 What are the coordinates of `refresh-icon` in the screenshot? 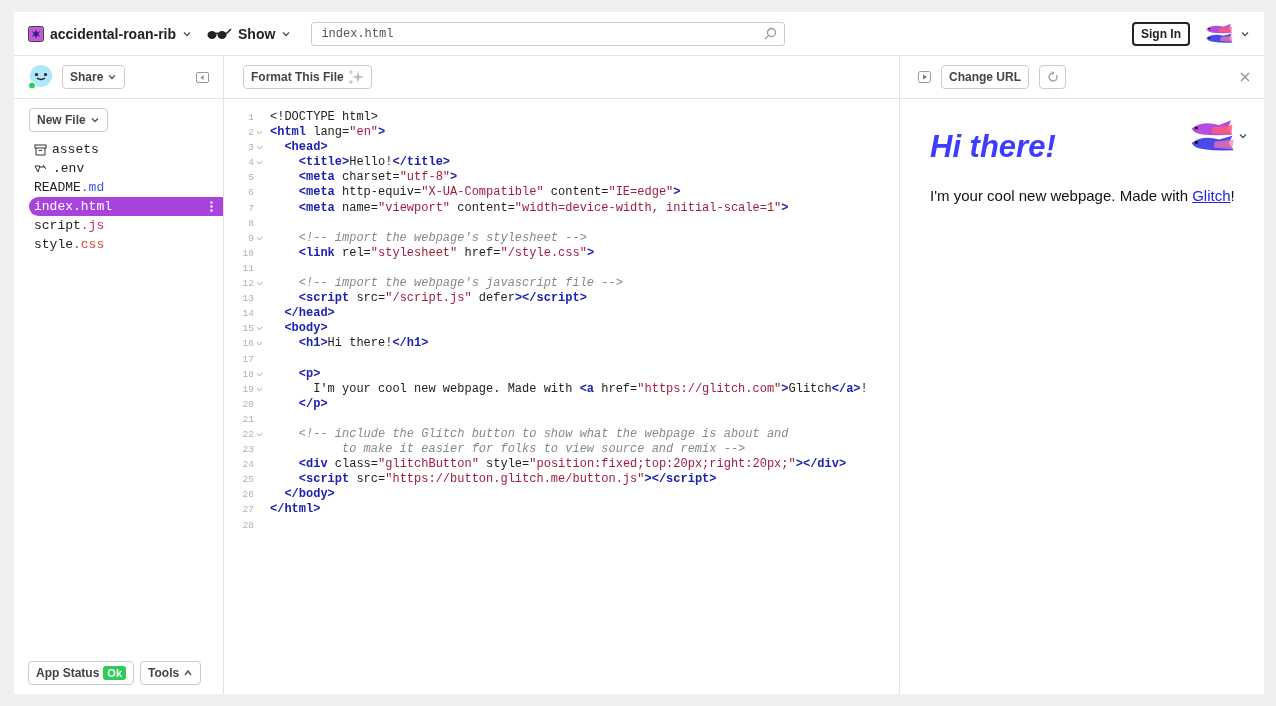 It's located at (1052, 77).